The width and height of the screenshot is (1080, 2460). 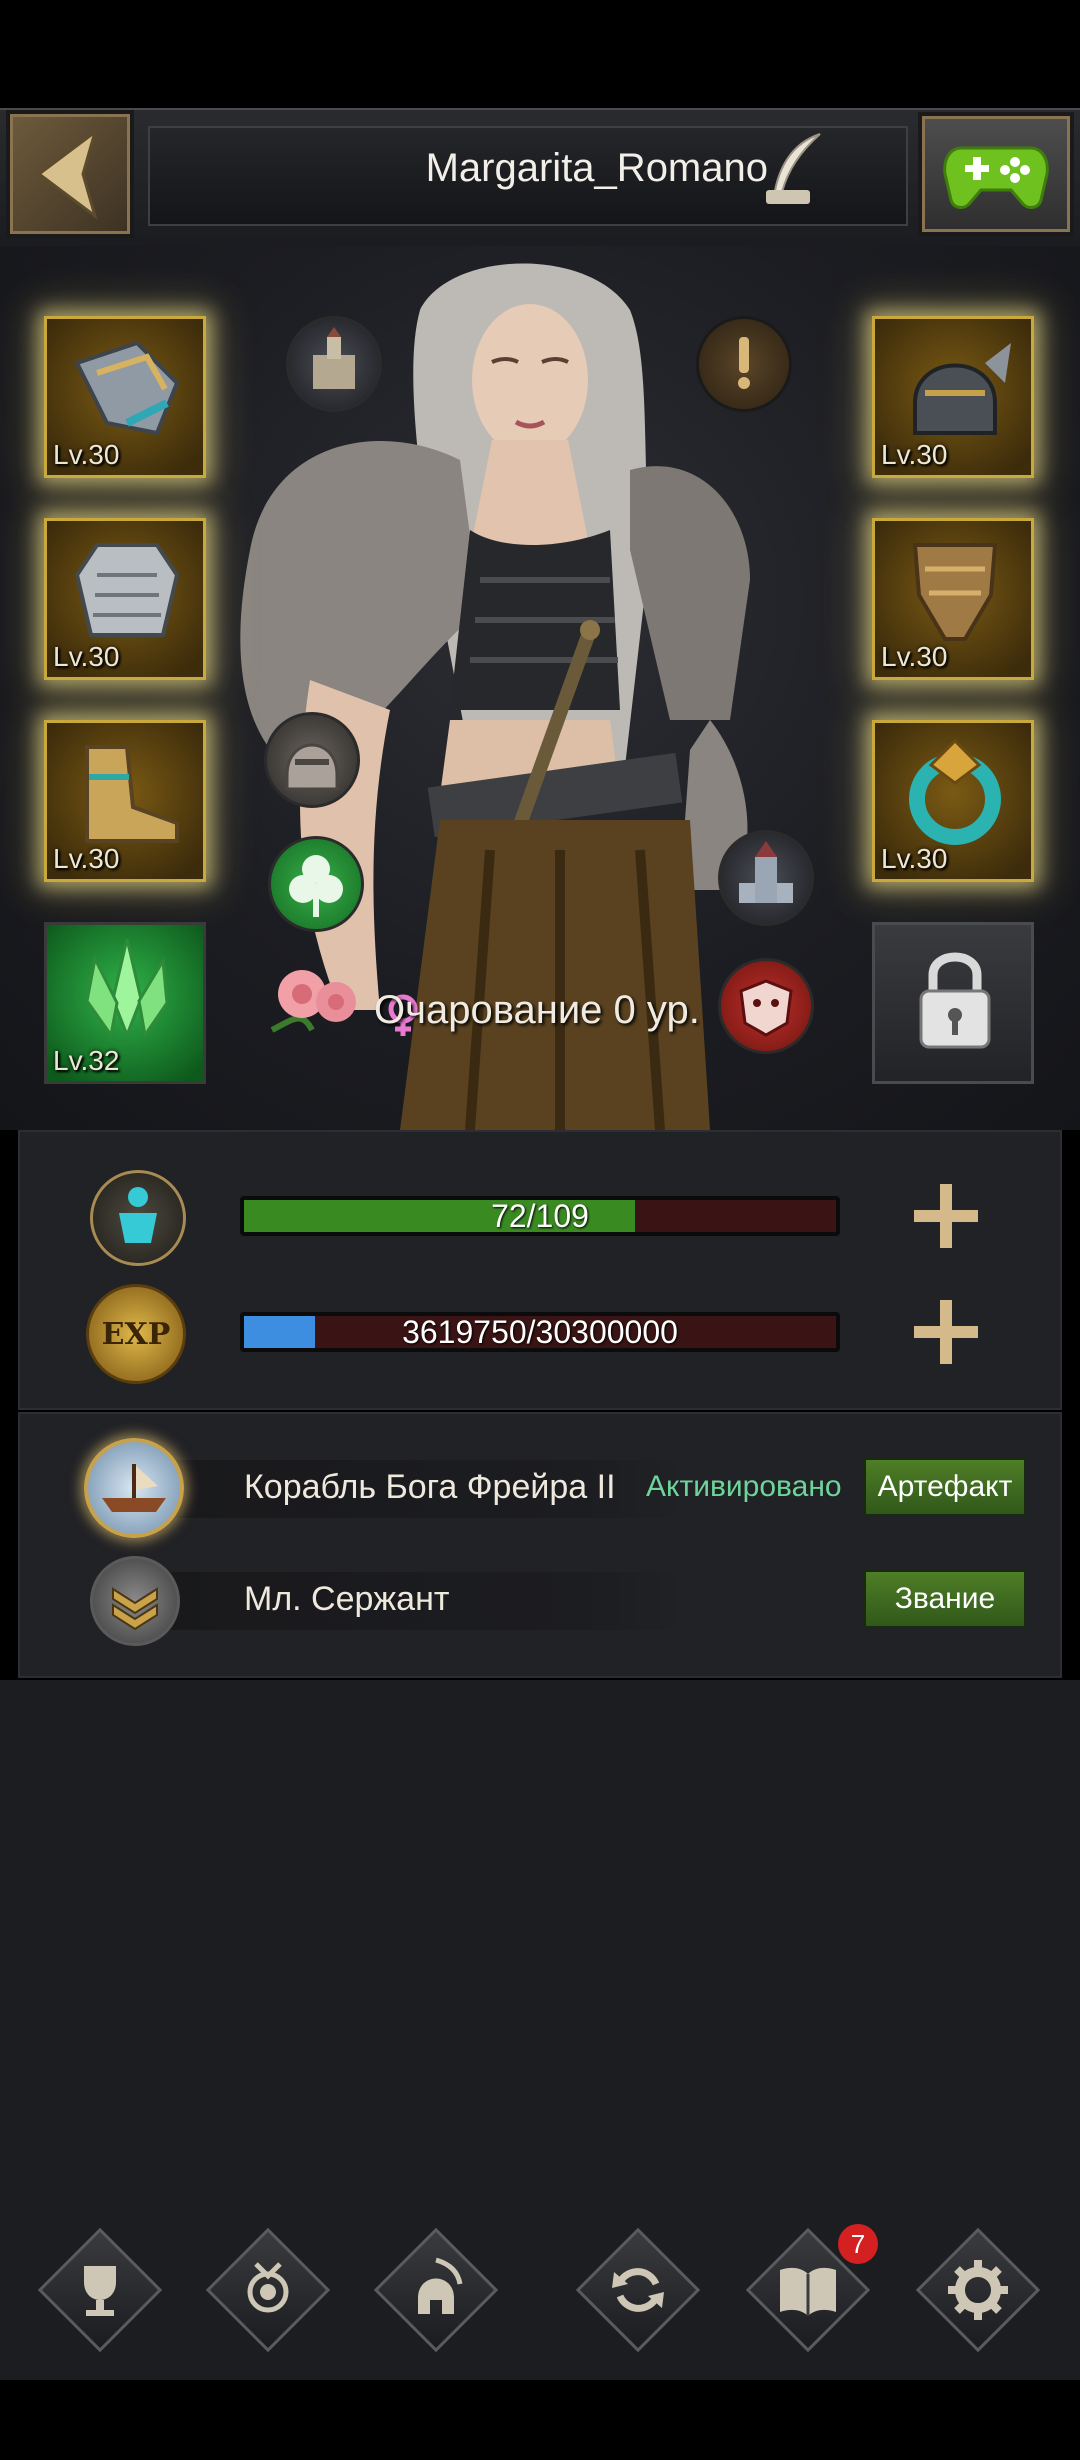 I want to click on nav-settings, so click(x=978, y=2290).